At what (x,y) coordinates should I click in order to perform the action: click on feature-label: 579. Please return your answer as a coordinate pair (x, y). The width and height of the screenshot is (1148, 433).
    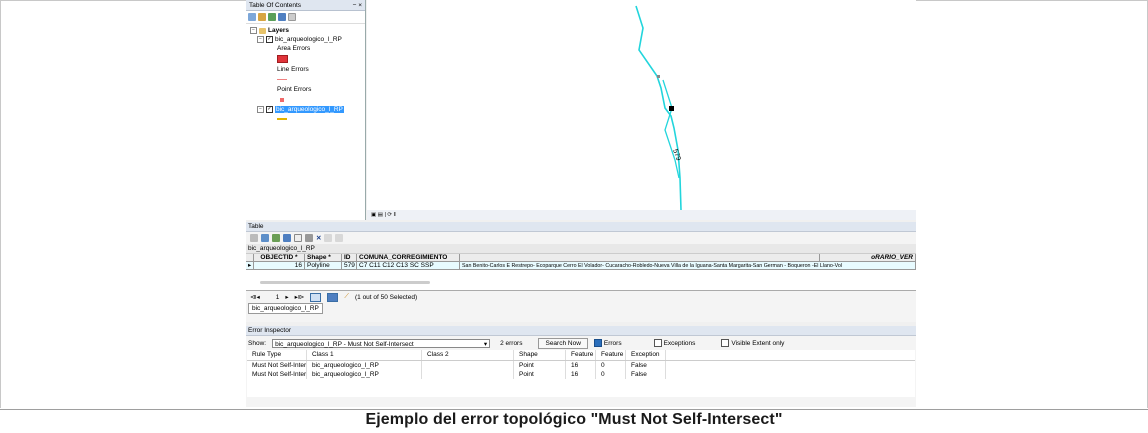
    Looking at the image, I should click on (676, 154).